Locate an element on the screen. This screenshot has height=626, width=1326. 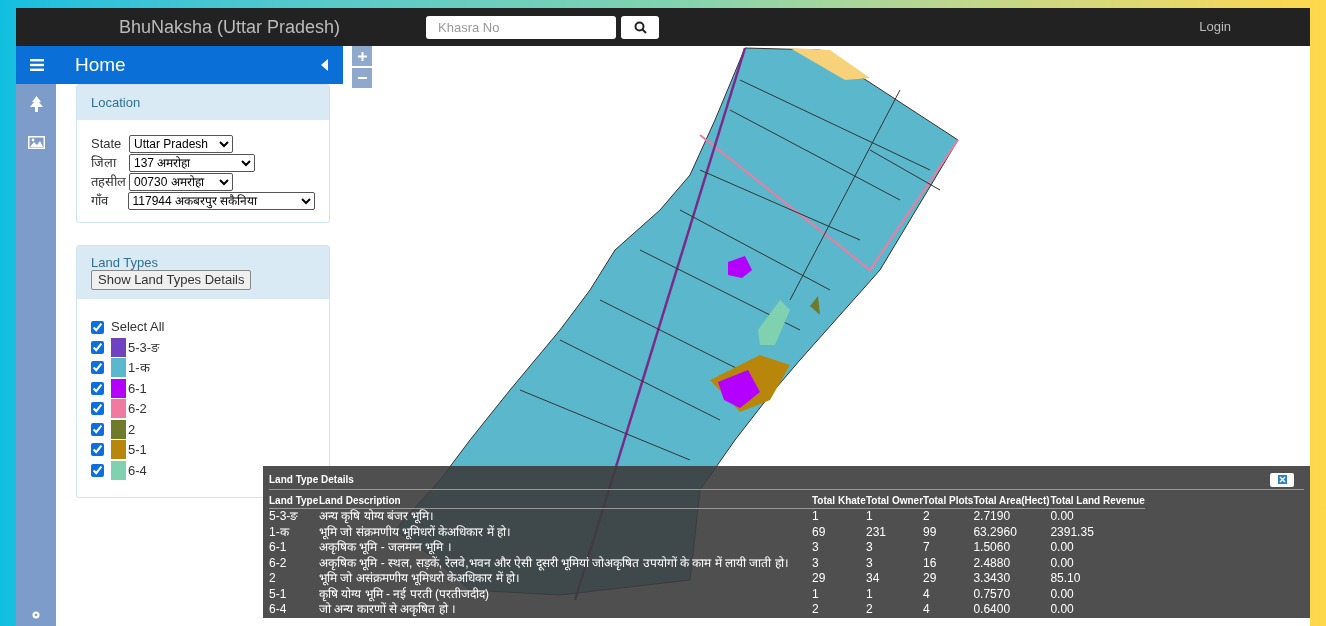
table-cell: 5-1 is located at coordinates (294, 594).